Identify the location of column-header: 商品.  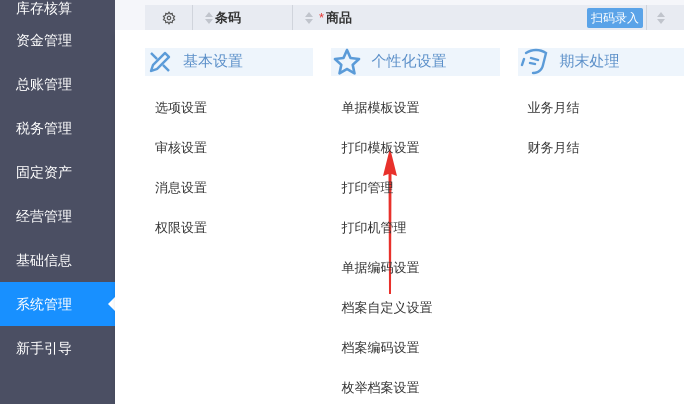
(339, 18).